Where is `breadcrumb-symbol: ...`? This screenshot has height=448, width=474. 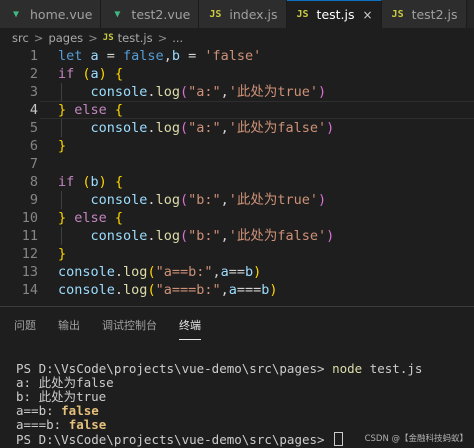 breadcrumb-symbol: ... is located at coordinates (177, 38).